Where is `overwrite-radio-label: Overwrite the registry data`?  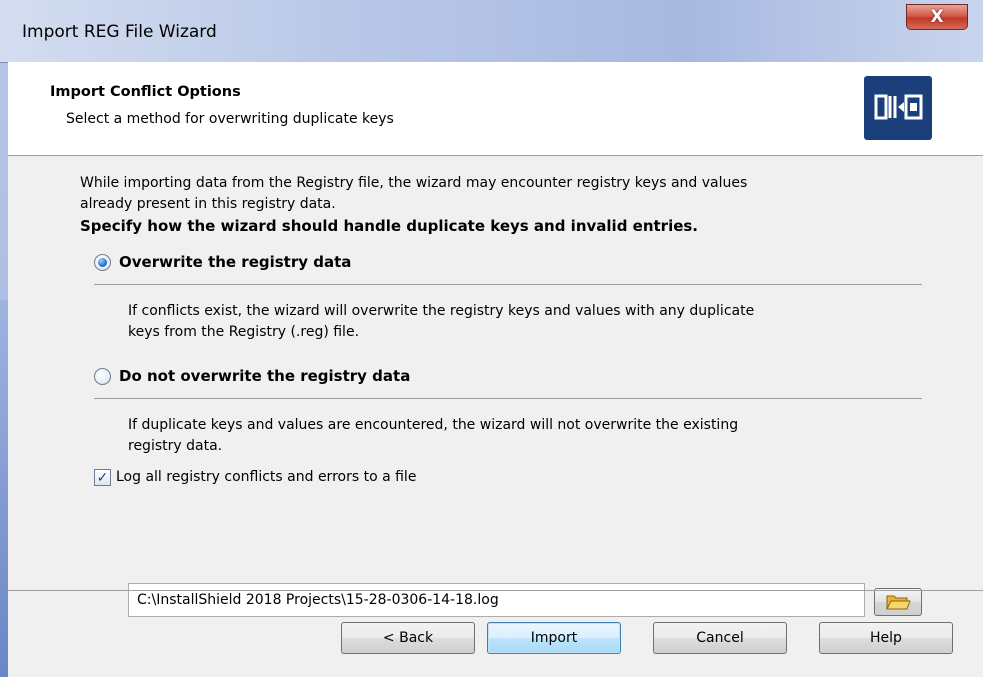 overwrite-radio-label: Overwrite the registry data is located at coordinates (235, 262).